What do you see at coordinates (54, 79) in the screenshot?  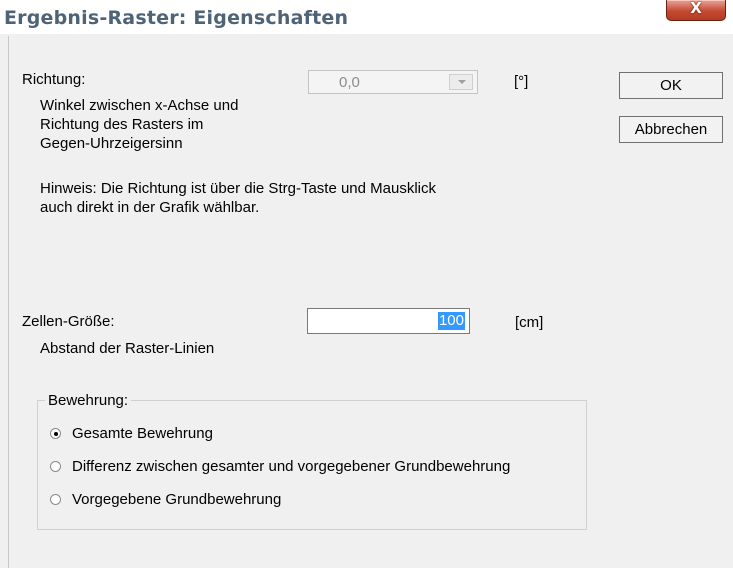 I see `richtung-label: Richtung:` at bounding box center [54, 79].